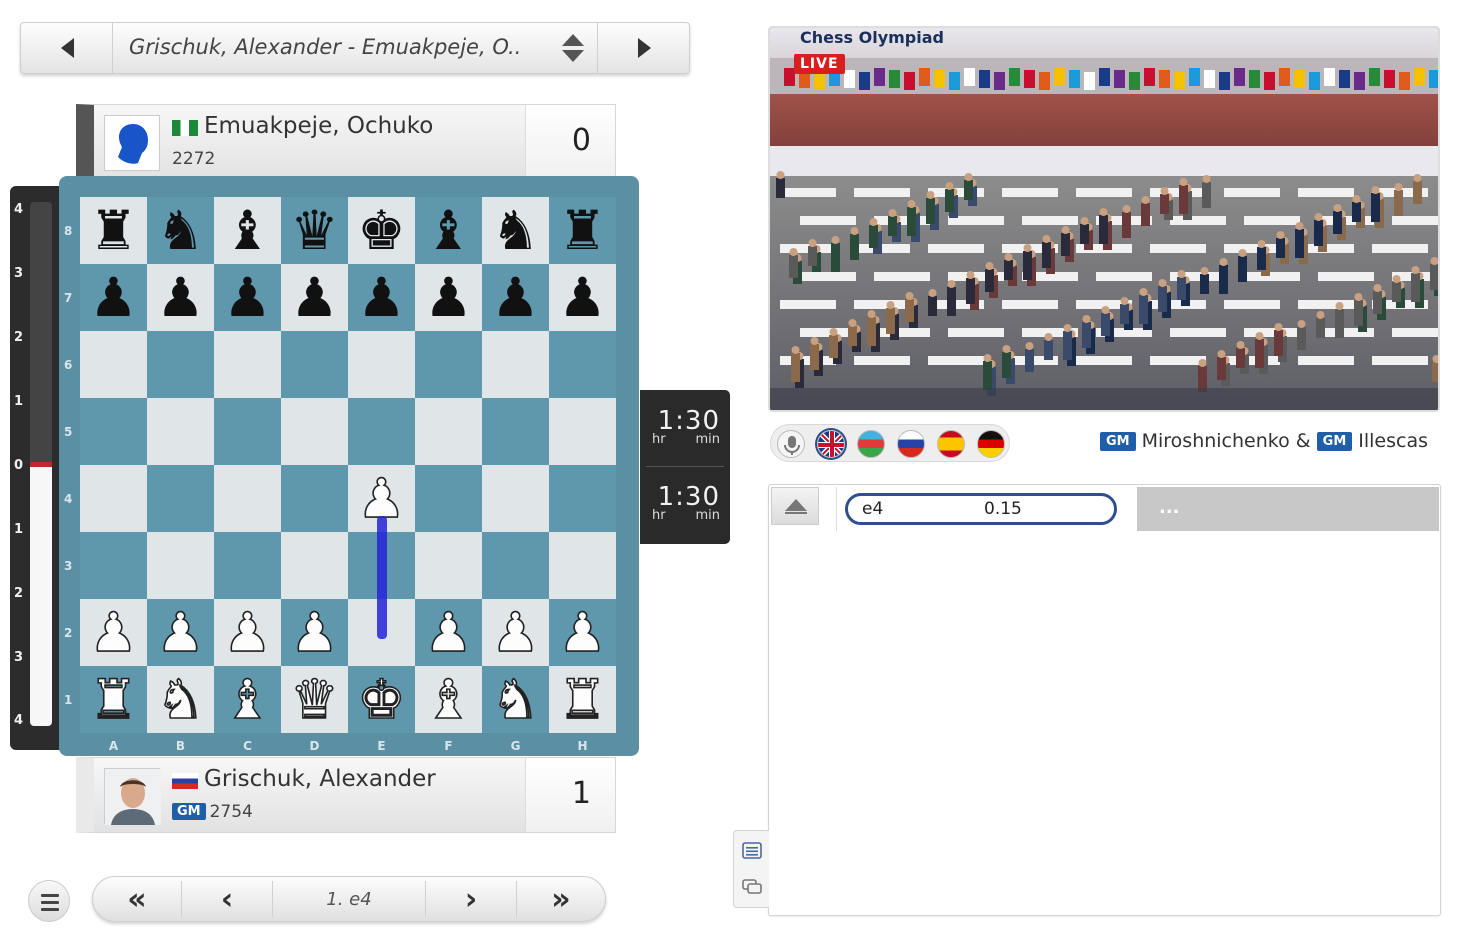 The image size is (1460, 929). Describe the element at coordinates (314, 565) in the screenshot. I see `board-square-d3` at that location.